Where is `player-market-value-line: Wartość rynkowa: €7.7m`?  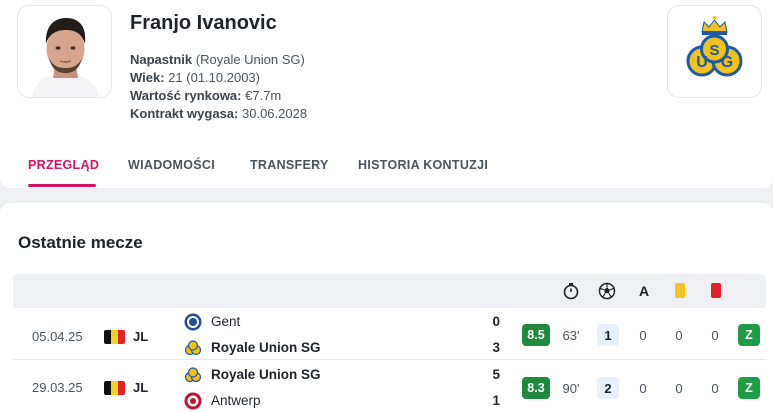
player-market-value-line: Wartość rynkowa: €7.7m is located at coordinates (205, 95).